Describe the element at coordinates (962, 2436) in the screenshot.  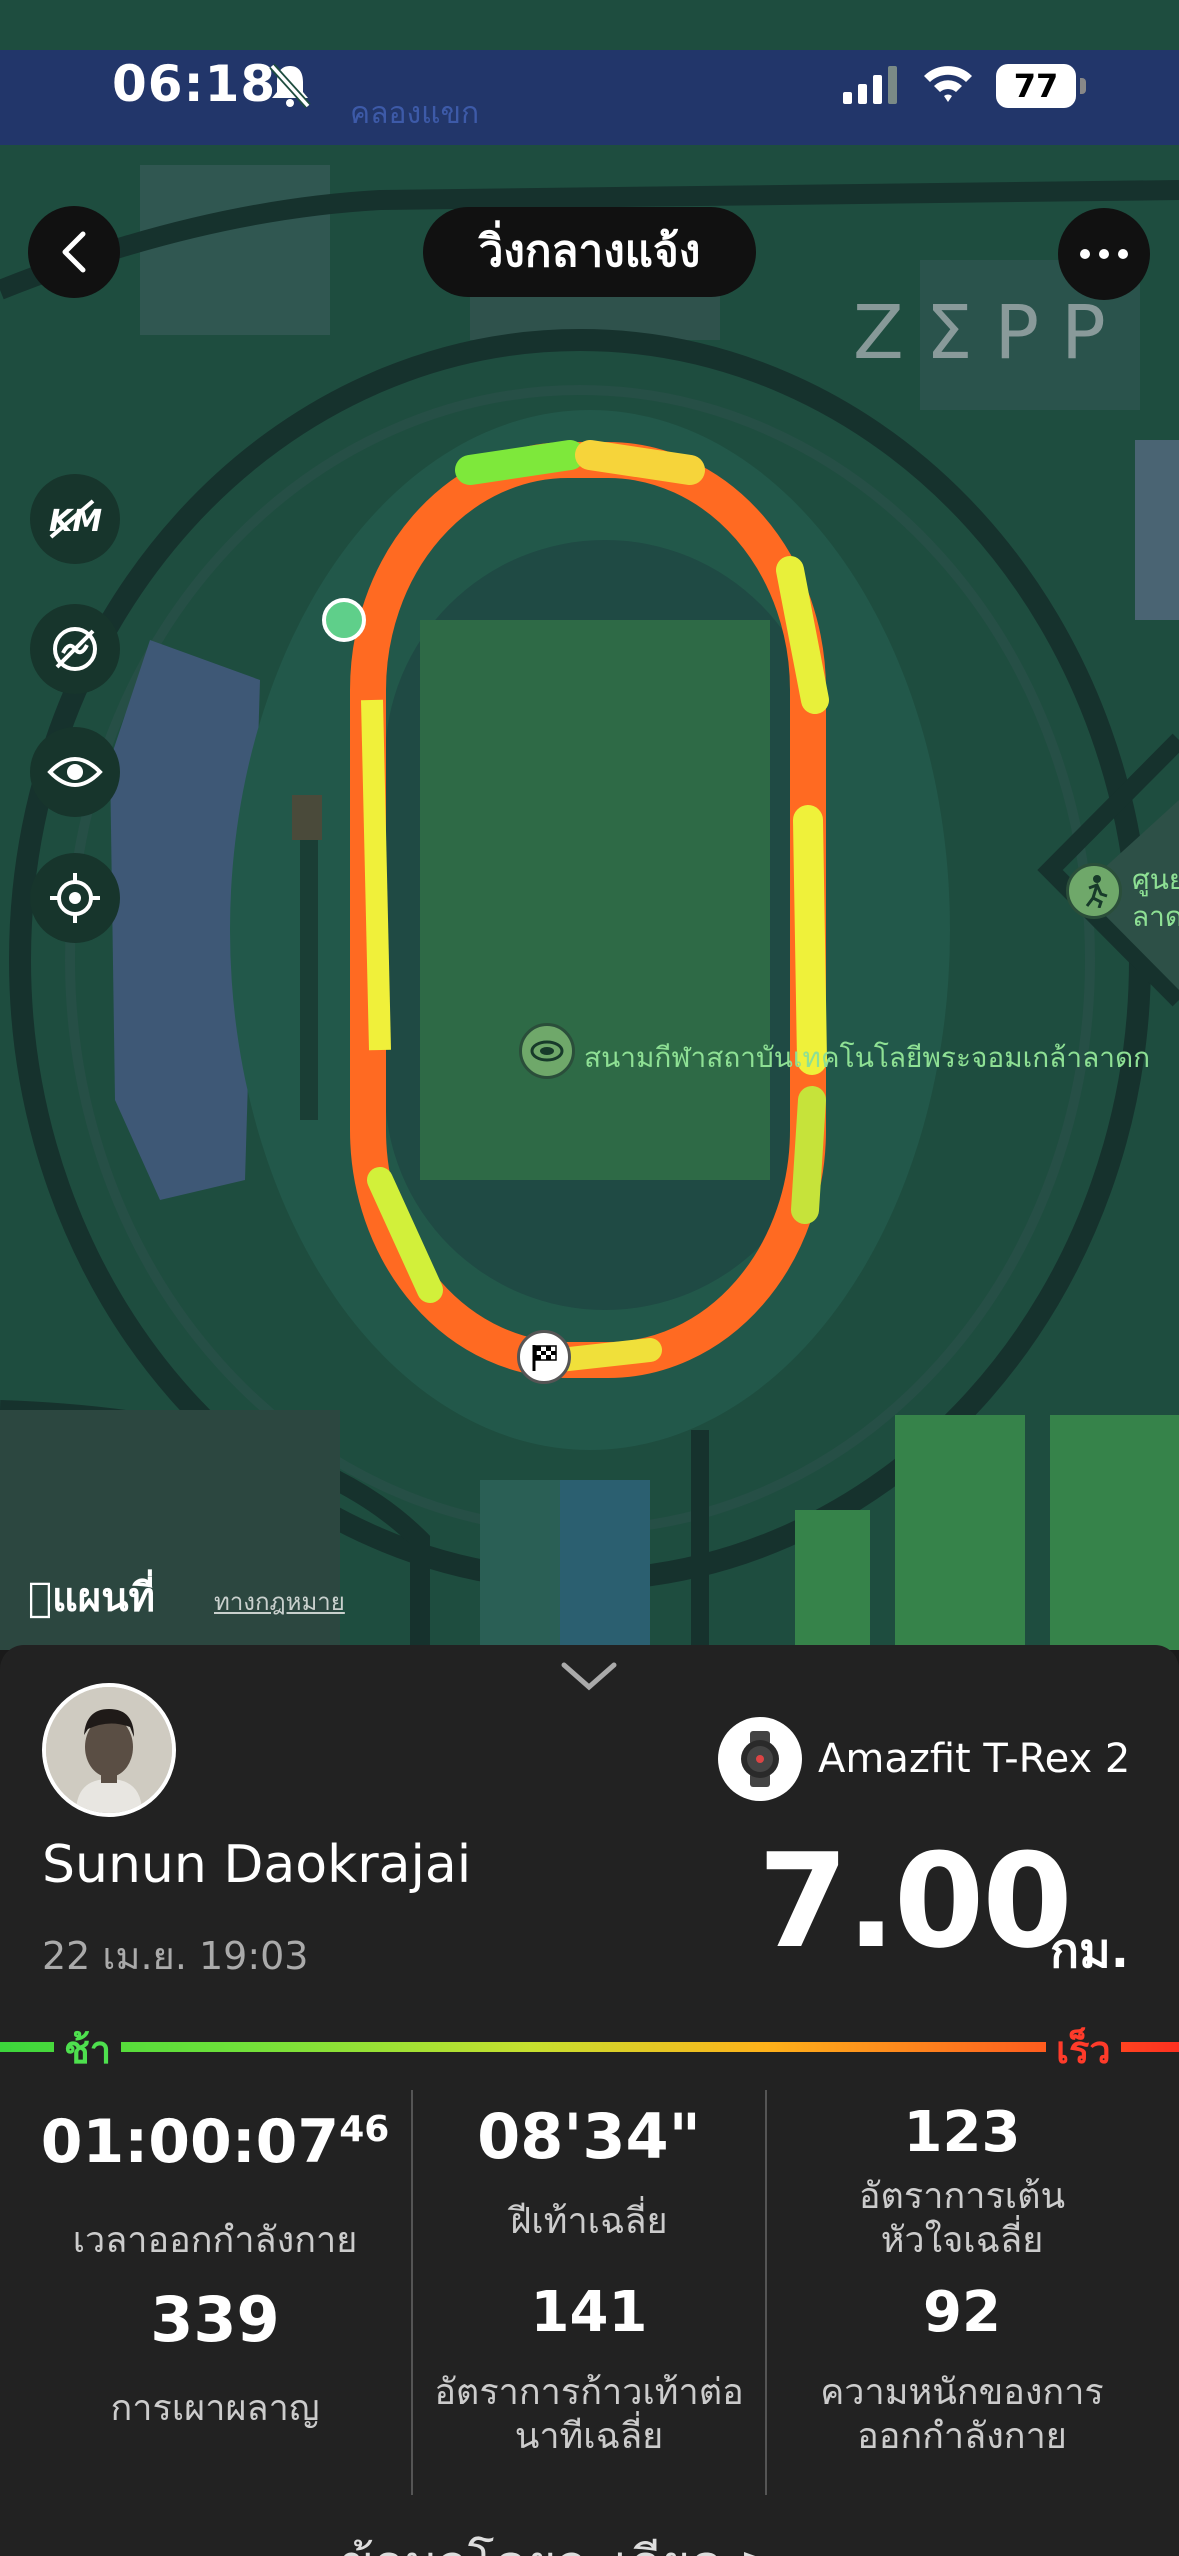
I see `training-load-label-line2: ออกกำลังกาย` at that location.